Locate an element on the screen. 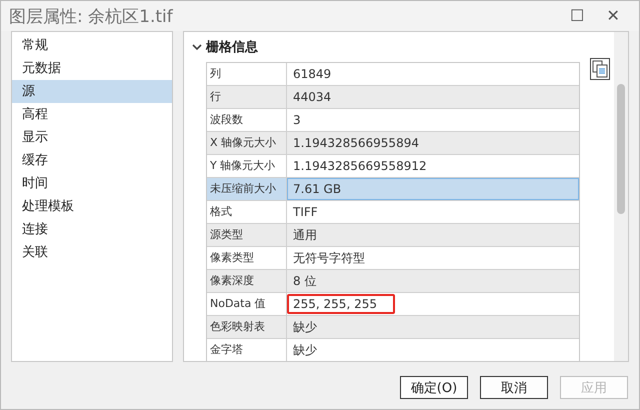 Image resolution: width=640 pixels, height=410 pixels. table-row: 行 44034 is located at coordinates (393, 97).